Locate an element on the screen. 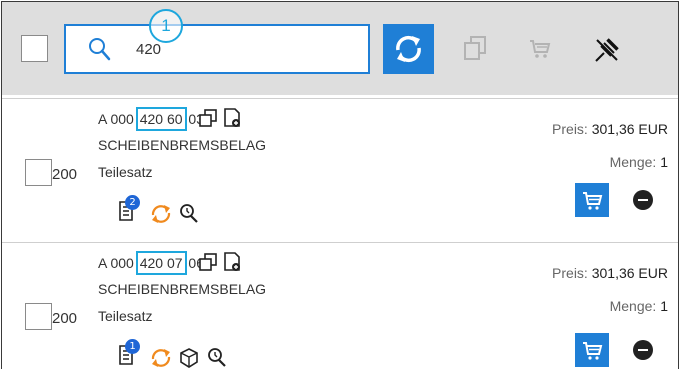 This screenshot has height=370, width=681. document-count-badge: 2 is located at coordinates (132, 202).